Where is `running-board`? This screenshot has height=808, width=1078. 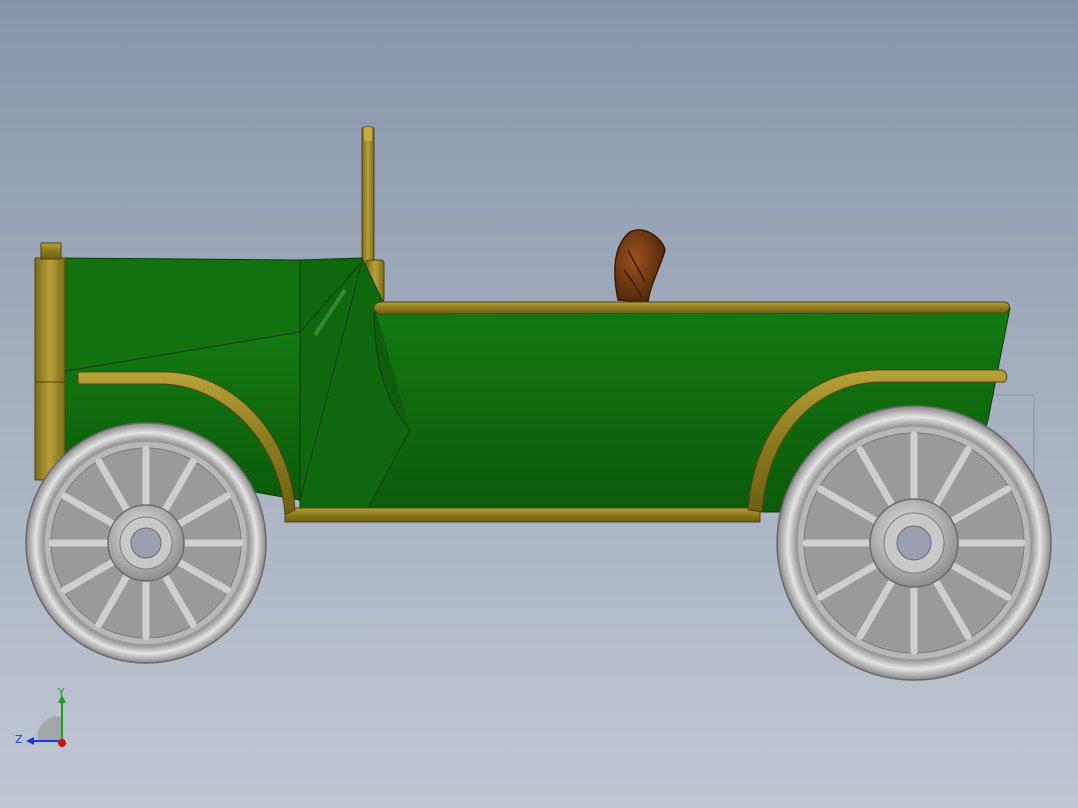
running-board is located at coordinates (522, 515).